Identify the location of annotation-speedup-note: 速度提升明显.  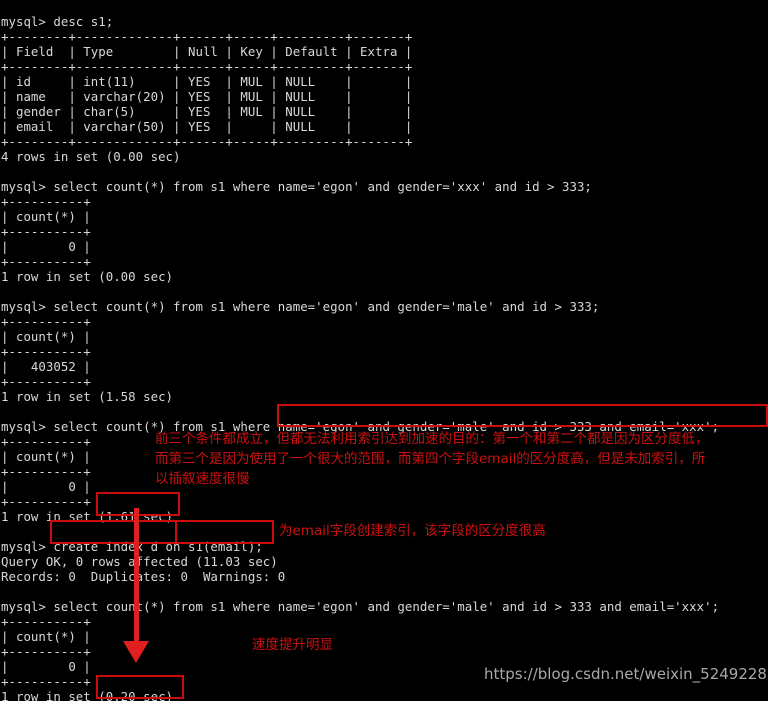
(292, 645).